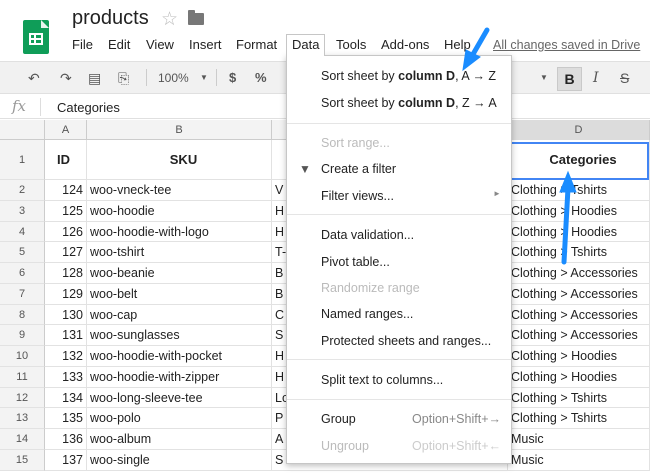  What do you see at coordinates (22, 418) in the screenshot?
I see `row-header: 13` at bounding box center [22, 418].